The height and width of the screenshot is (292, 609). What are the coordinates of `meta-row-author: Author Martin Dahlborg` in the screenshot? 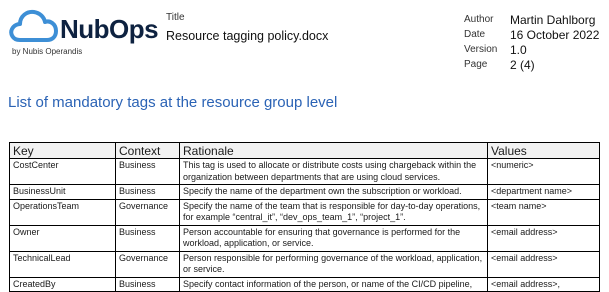 It's located at (531, 19).